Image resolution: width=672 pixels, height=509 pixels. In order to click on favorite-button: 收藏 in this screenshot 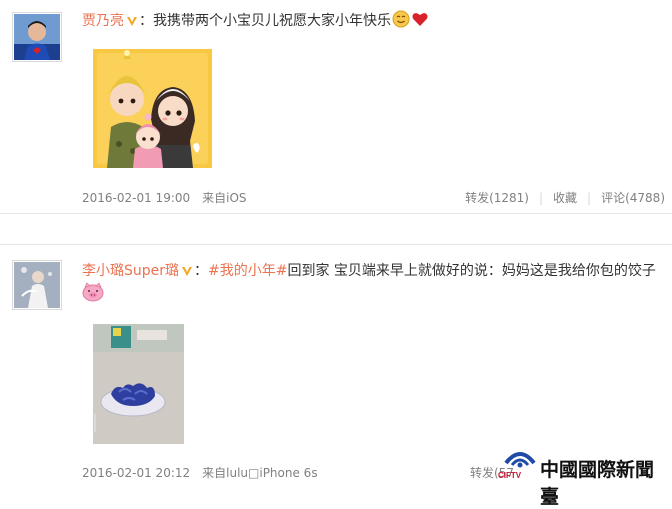, I will do `click(565, 198)`.